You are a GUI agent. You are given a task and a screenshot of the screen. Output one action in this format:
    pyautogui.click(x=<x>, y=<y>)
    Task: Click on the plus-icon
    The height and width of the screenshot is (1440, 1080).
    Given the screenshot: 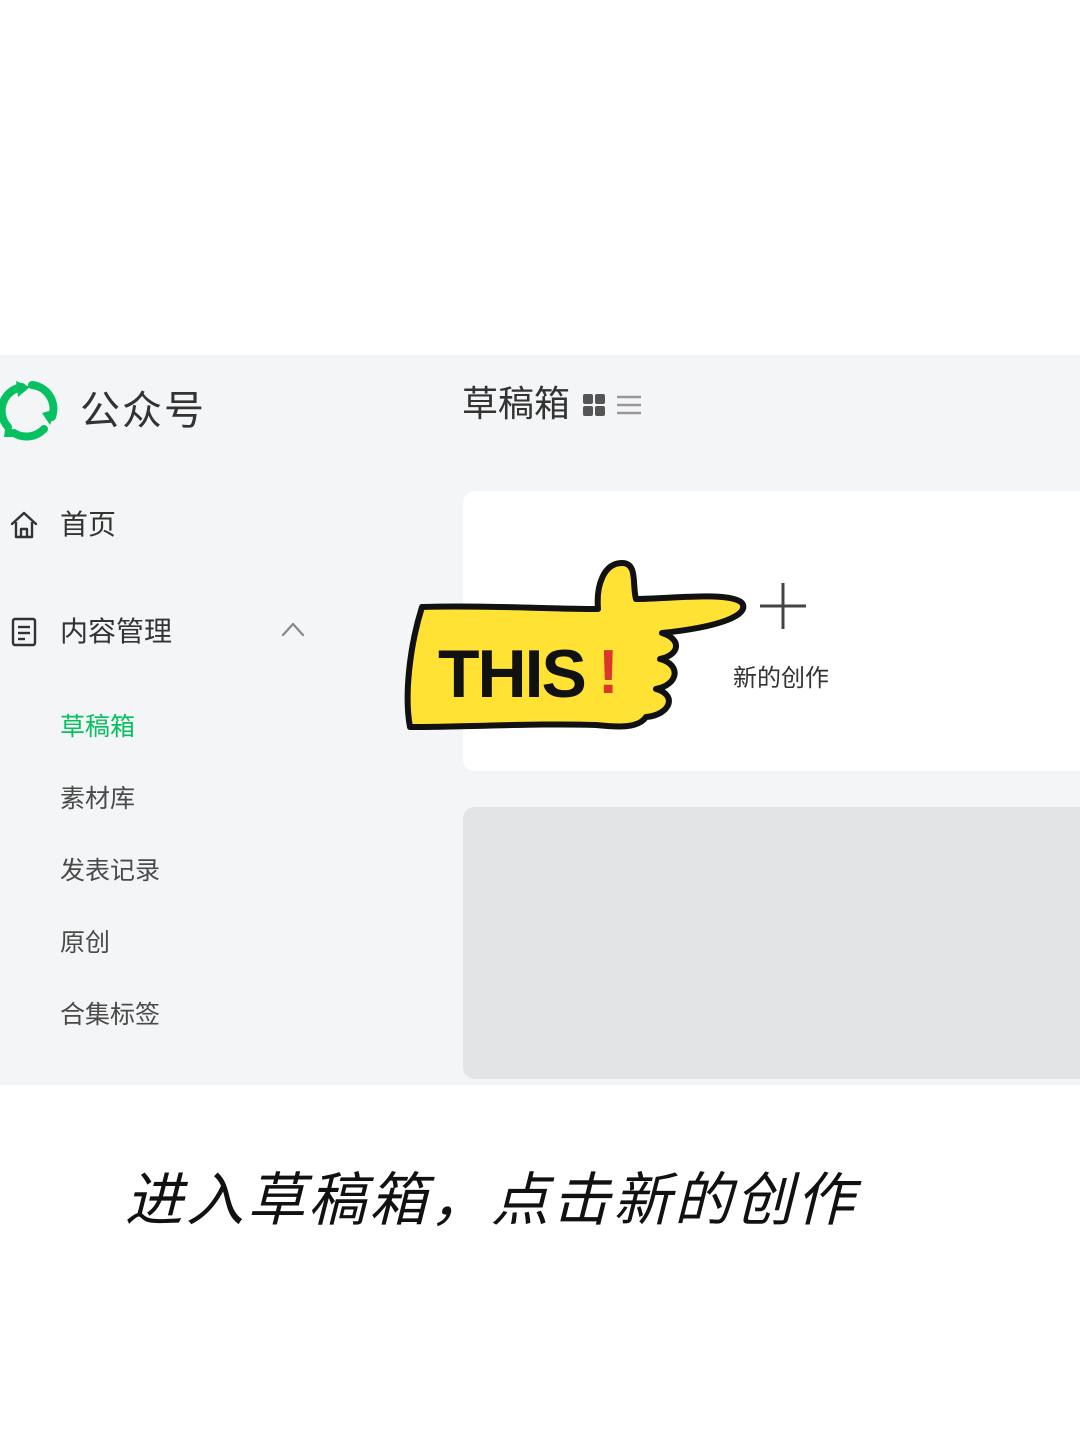 What is the action you would take?
    pyautogui.click(x=783, y=606)
    